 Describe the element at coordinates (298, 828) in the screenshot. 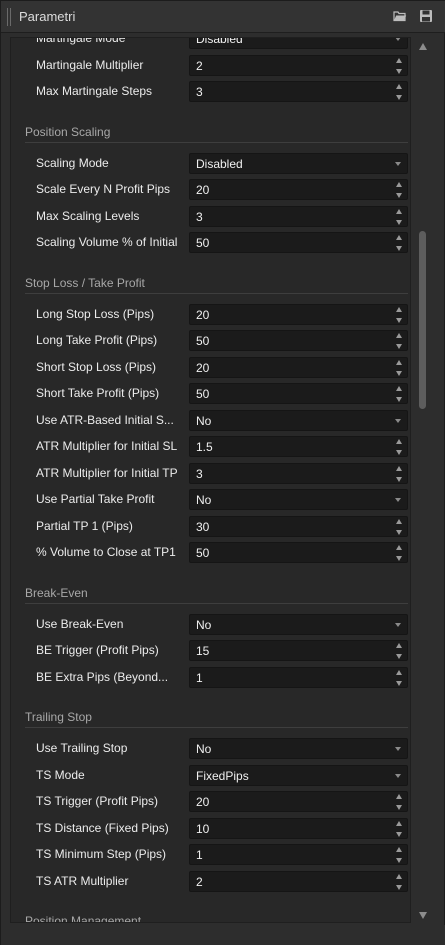

I see `number-input: 10` at that location.